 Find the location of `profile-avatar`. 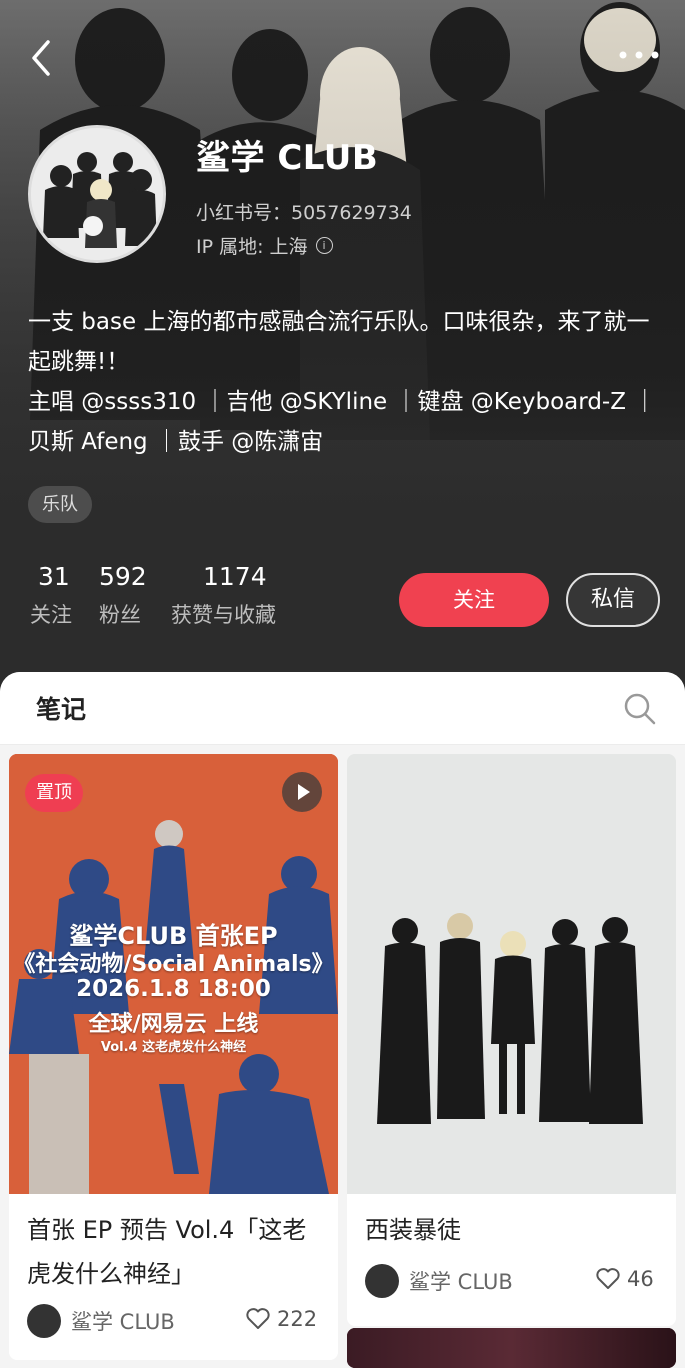

profile-avatar is located at coordinates (97, 194).